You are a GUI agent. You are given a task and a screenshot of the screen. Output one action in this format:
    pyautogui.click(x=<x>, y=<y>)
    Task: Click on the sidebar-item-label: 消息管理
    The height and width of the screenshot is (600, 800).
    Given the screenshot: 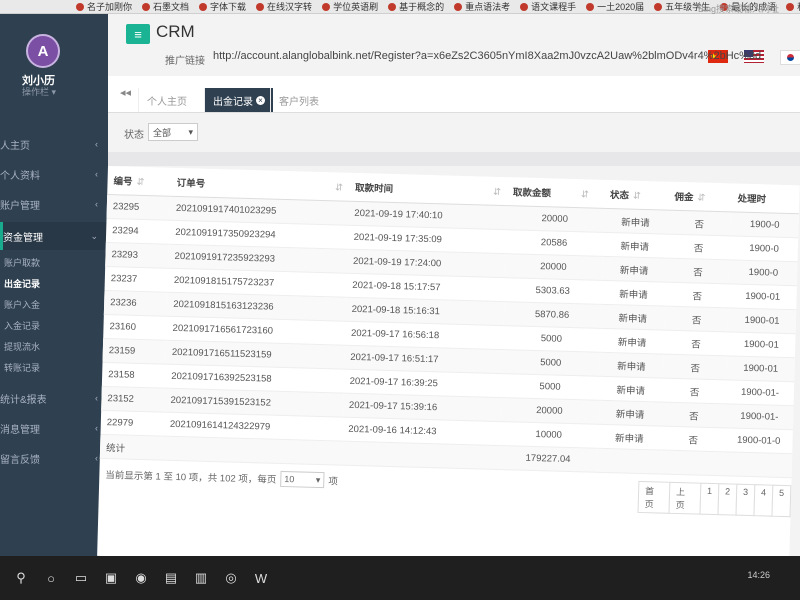 What is the action you would take?
    pyautogui.click(x=20, y=430)
    